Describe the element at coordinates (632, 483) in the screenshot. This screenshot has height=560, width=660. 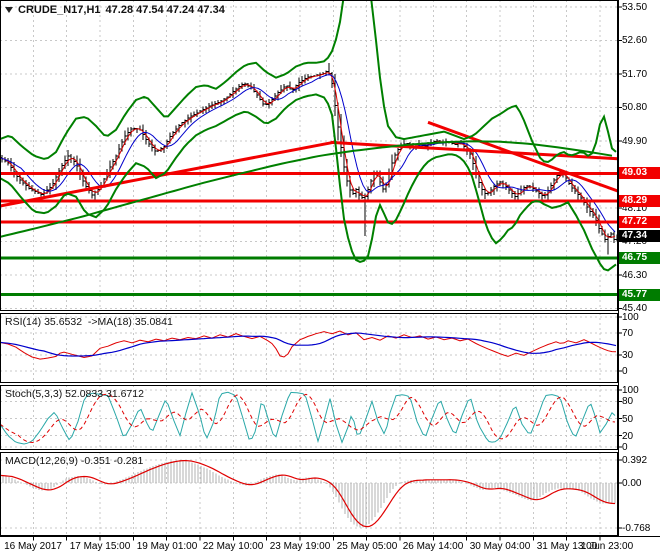
I see `macd-tick-label: 0.00` at that location.